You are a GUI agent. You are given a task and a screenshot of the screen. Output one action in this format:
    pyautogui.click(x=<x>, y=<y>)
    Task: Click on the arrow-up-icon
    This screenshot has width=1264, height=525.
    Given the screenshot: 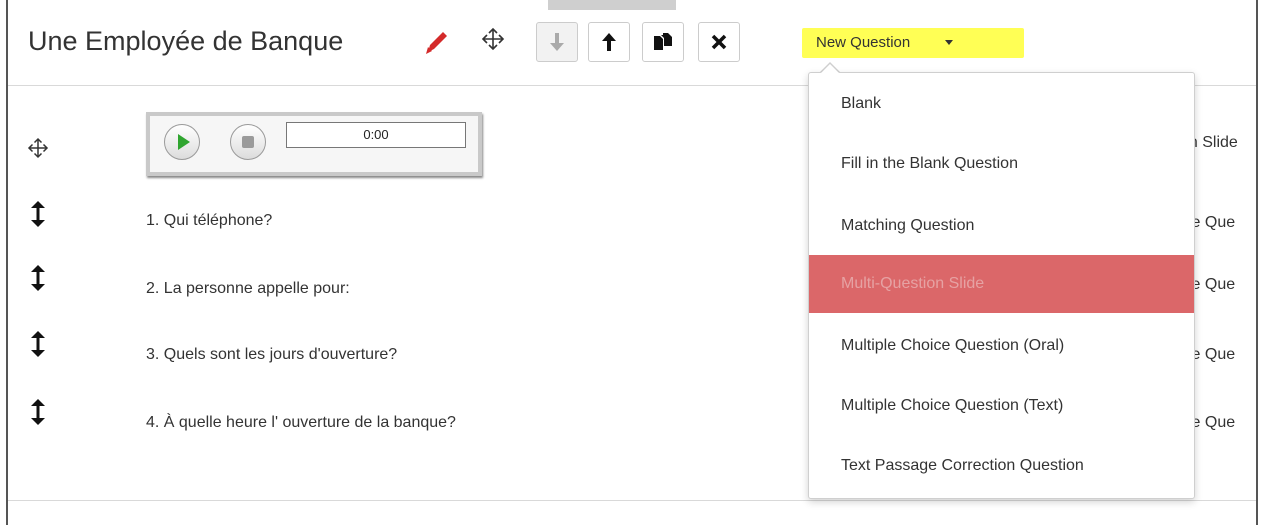 What is the action you would take?
    pyautogui.click(x=609, y=42)
    